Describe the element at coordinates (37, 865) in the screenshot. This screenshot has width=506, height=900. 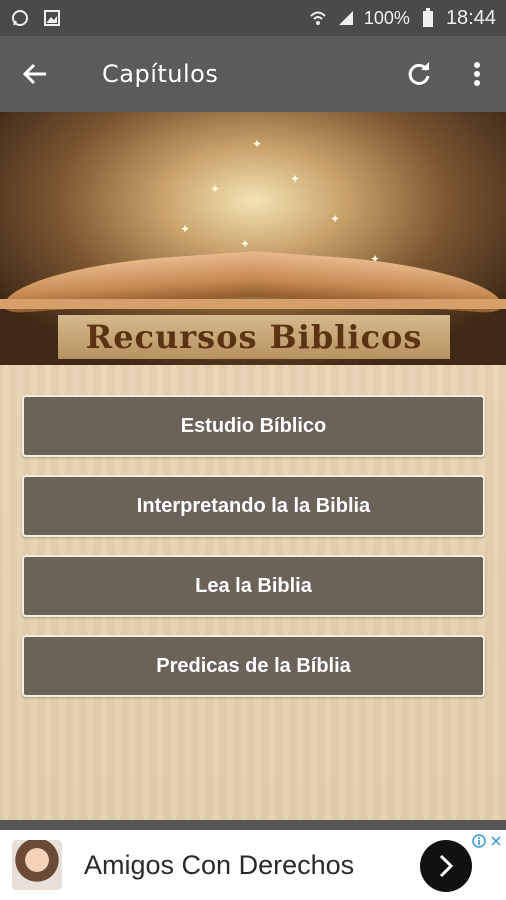
I see `ad-thumbnail` at that location.